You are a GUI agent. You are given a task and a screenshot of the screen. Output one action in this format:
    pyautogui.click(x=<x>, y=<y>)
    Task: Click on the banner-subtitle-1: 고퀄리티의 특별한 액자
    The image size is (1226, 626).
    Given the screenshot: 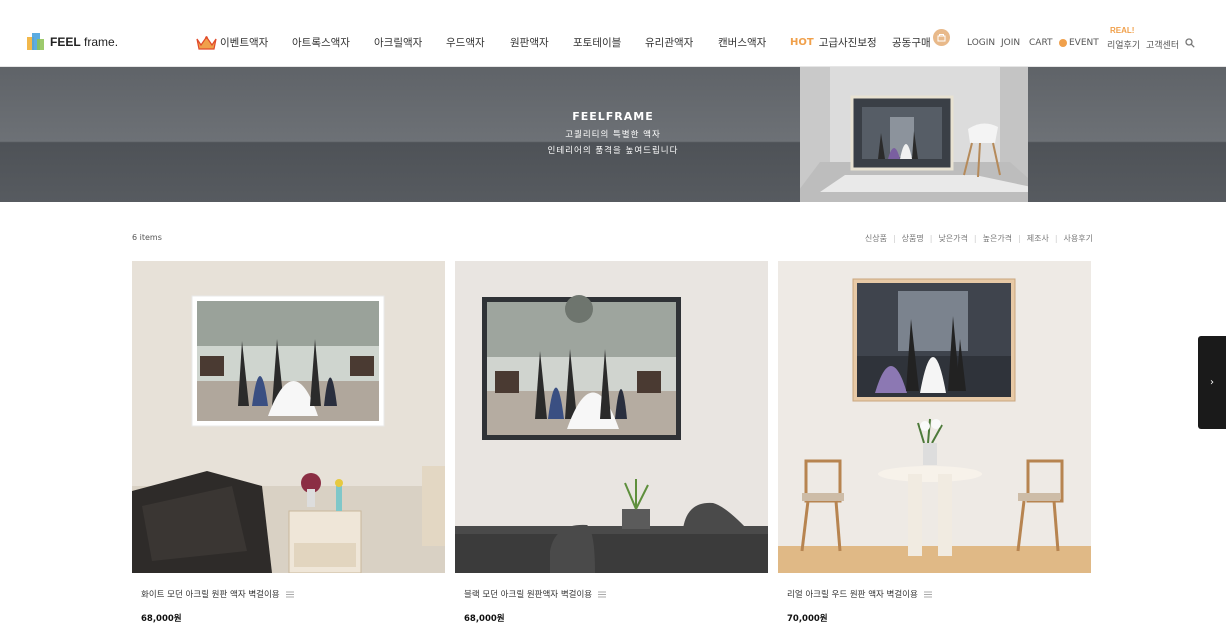 What is the action you would take?
    pyautogui.click(x=613, y=135)
    